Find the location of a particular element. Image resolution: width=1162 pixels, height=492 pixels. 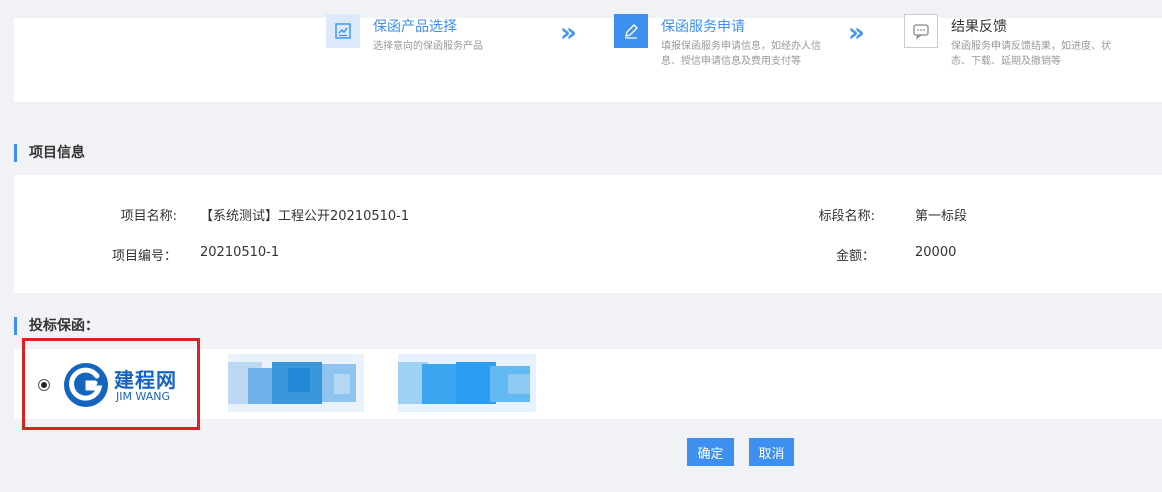

step-title: 保函服务申请 is located at coordinates (703, 27).